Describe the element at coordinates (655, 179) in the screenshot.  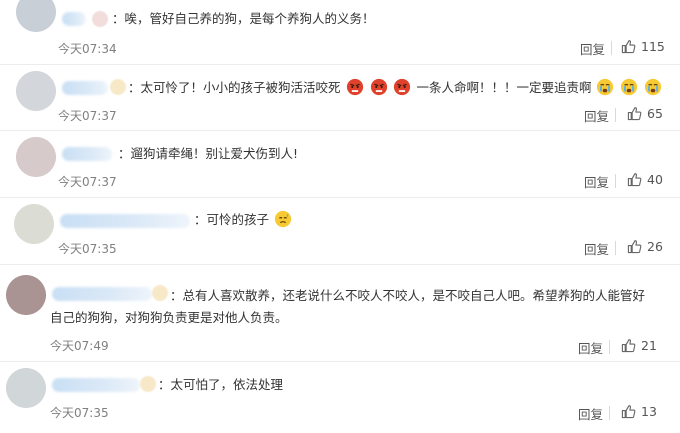
I see `like-count: 40` at that location.